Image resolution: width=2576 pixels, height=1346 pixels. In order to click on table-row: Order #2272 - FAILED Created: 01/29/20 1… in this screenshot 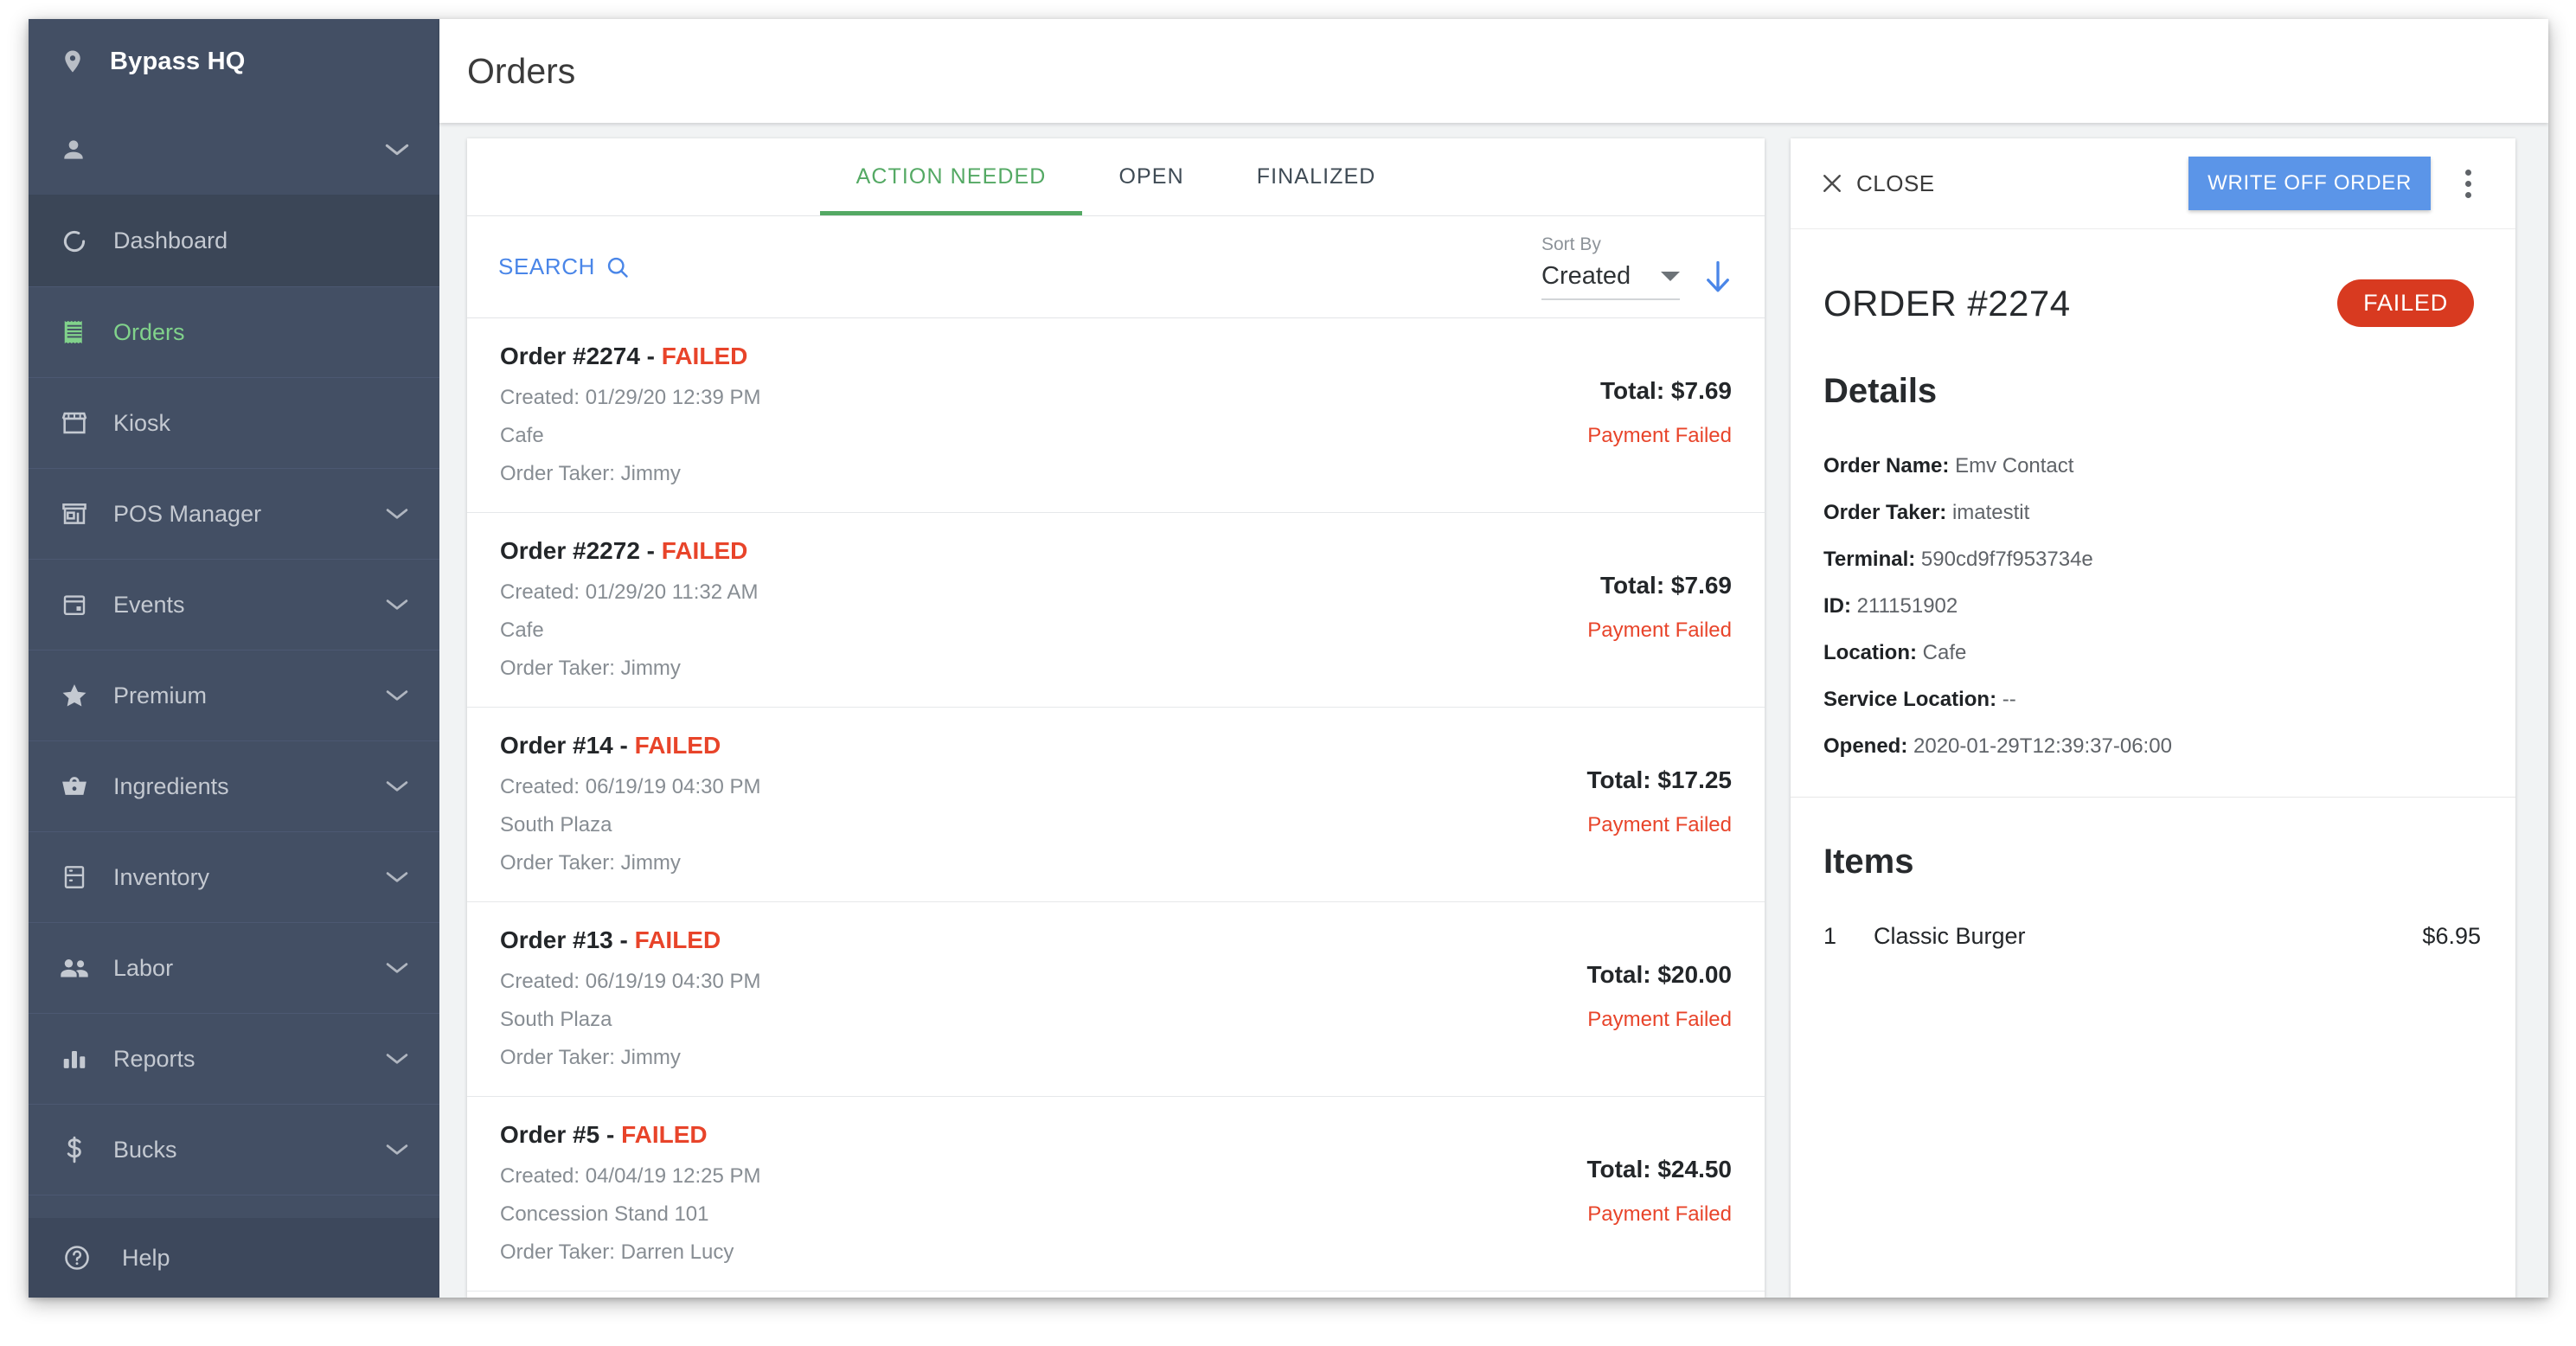, I will do `click(1116, 610)`.